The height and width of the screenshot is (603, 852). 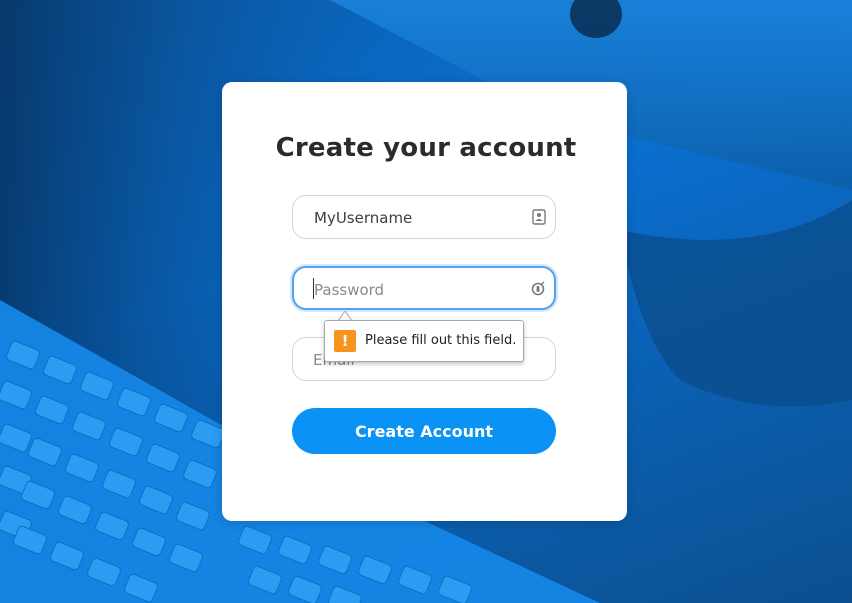 I want to click on password-placeholder: Password, so click(x=349, y=290).